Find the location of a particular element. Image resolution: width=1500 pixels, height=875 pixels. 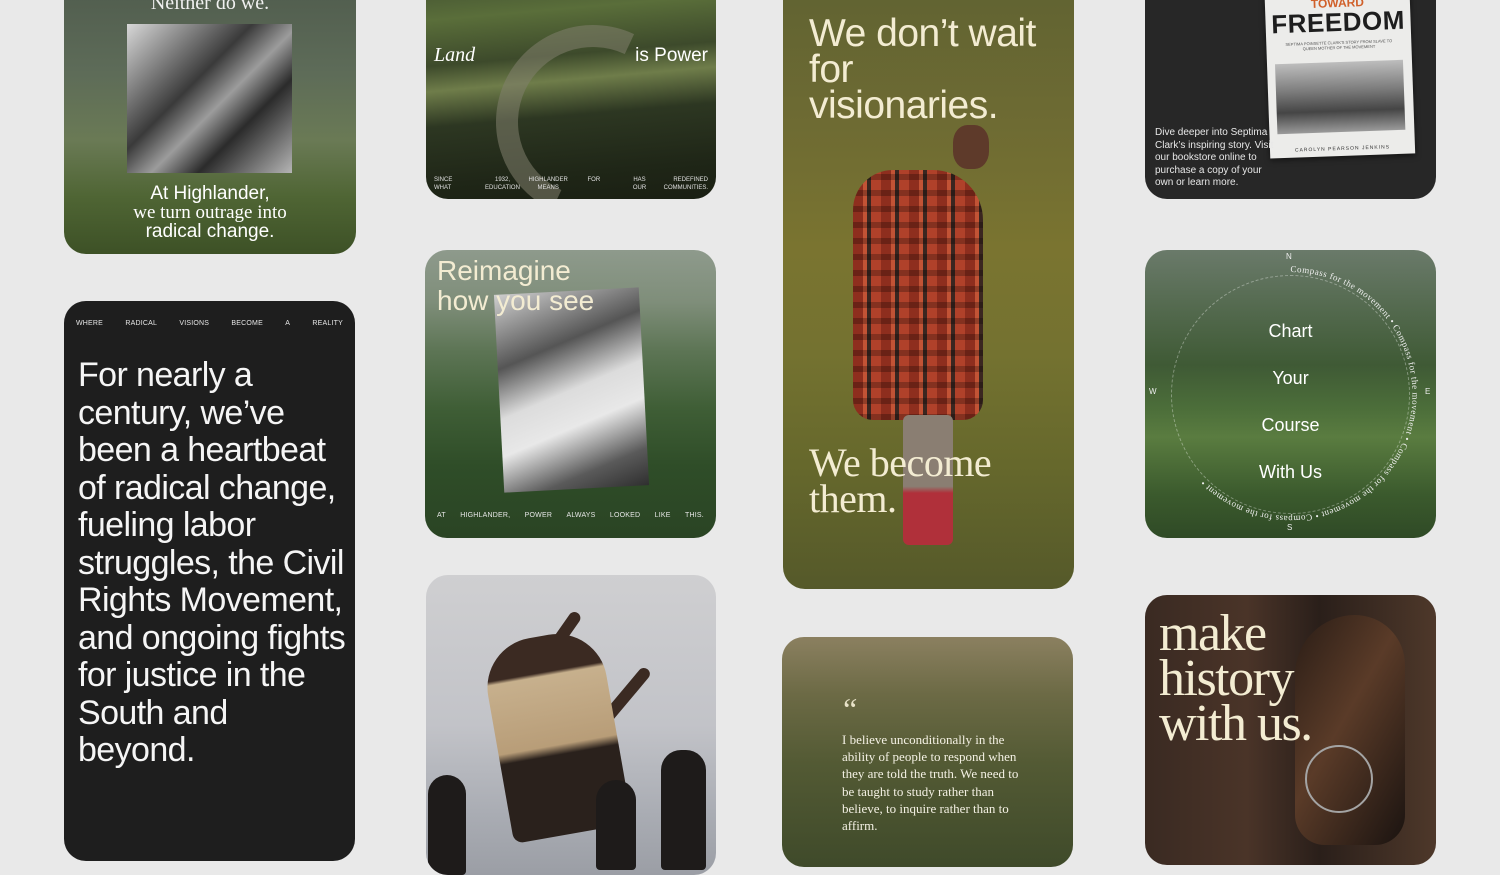

ticker-word: COMMUNITIES. is located at coordinates (685, 188).